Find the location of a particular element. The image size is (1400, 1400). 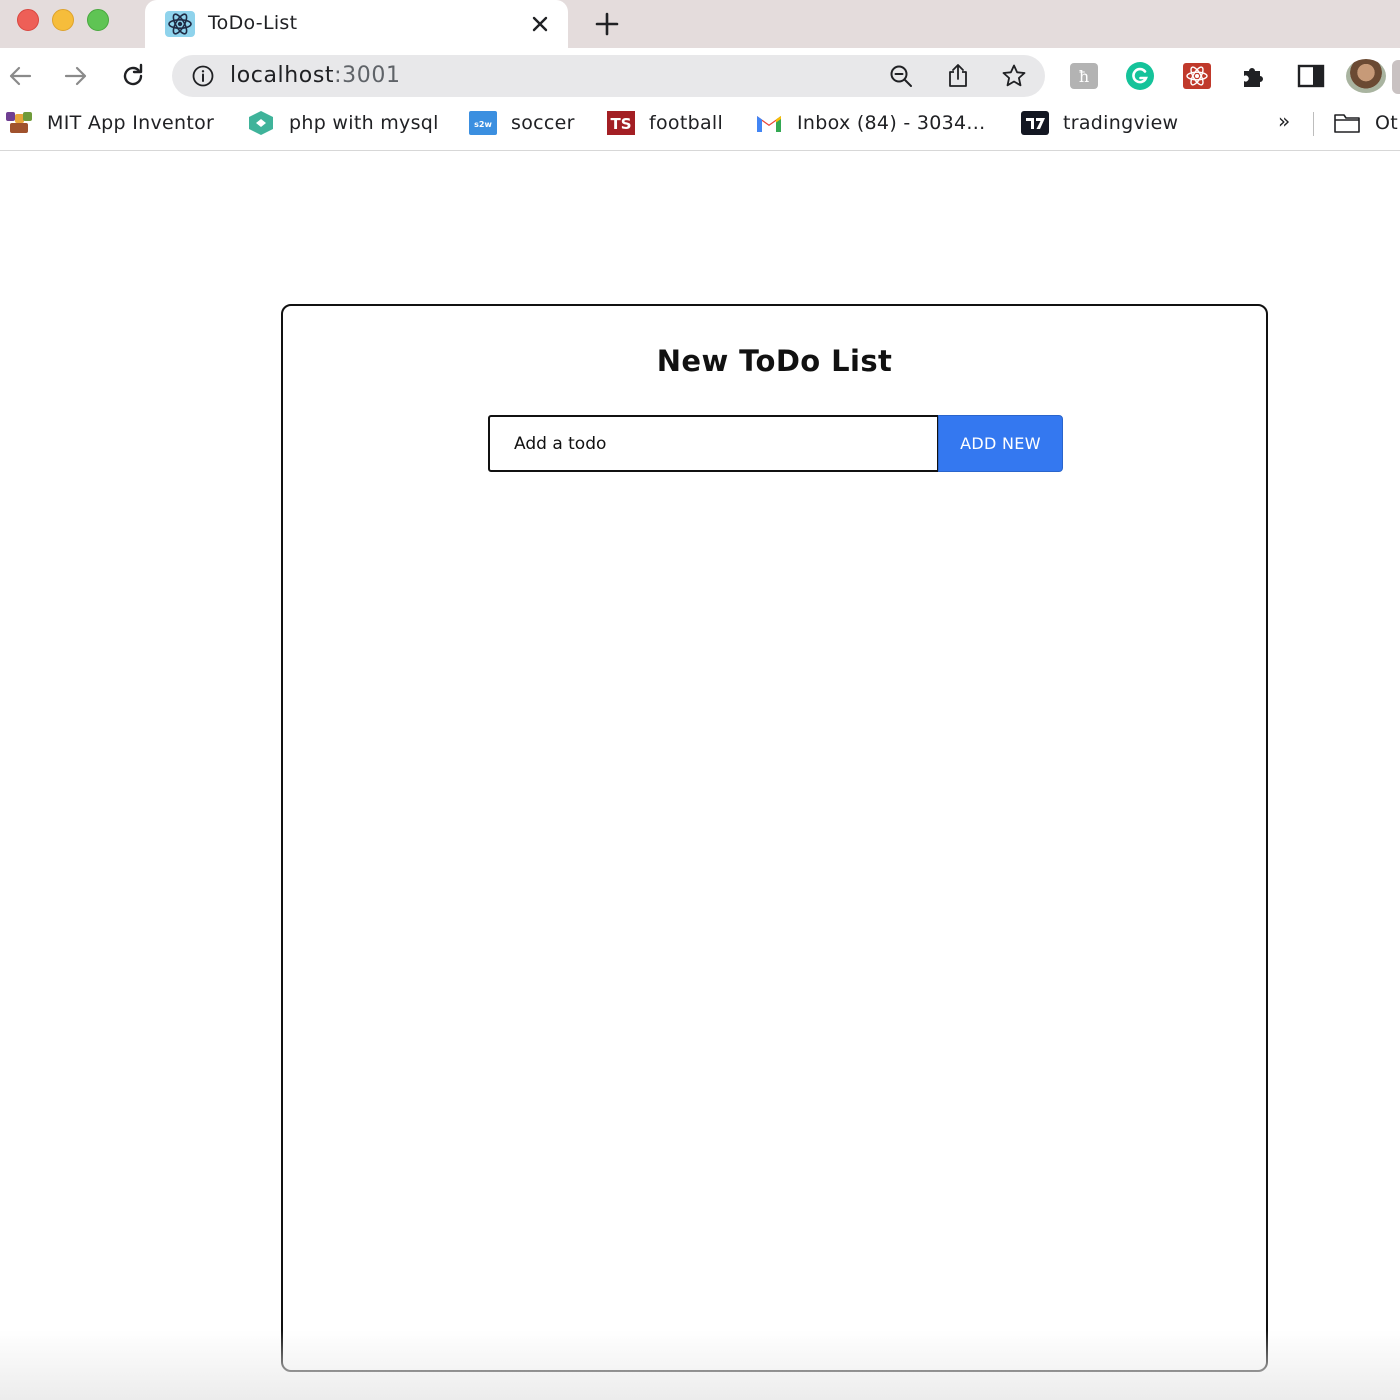

svg-text: ħ is located at coordinates (1084, 76).